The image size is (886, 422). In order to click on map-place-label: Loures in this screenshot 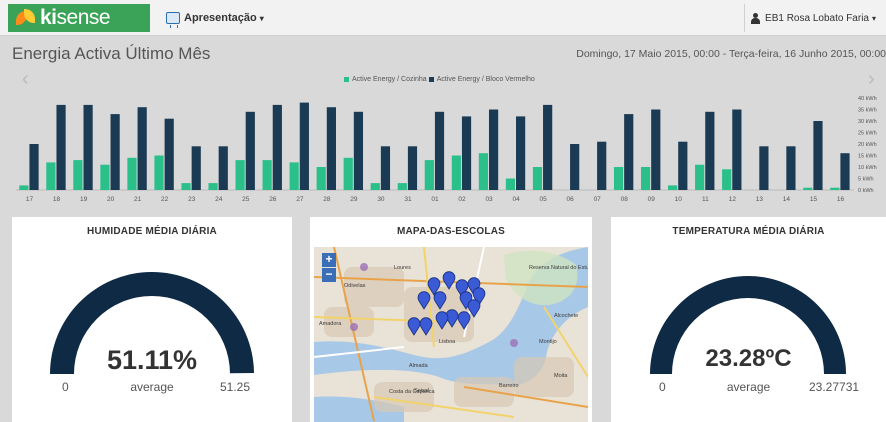, I will do `click(402, 268)`.